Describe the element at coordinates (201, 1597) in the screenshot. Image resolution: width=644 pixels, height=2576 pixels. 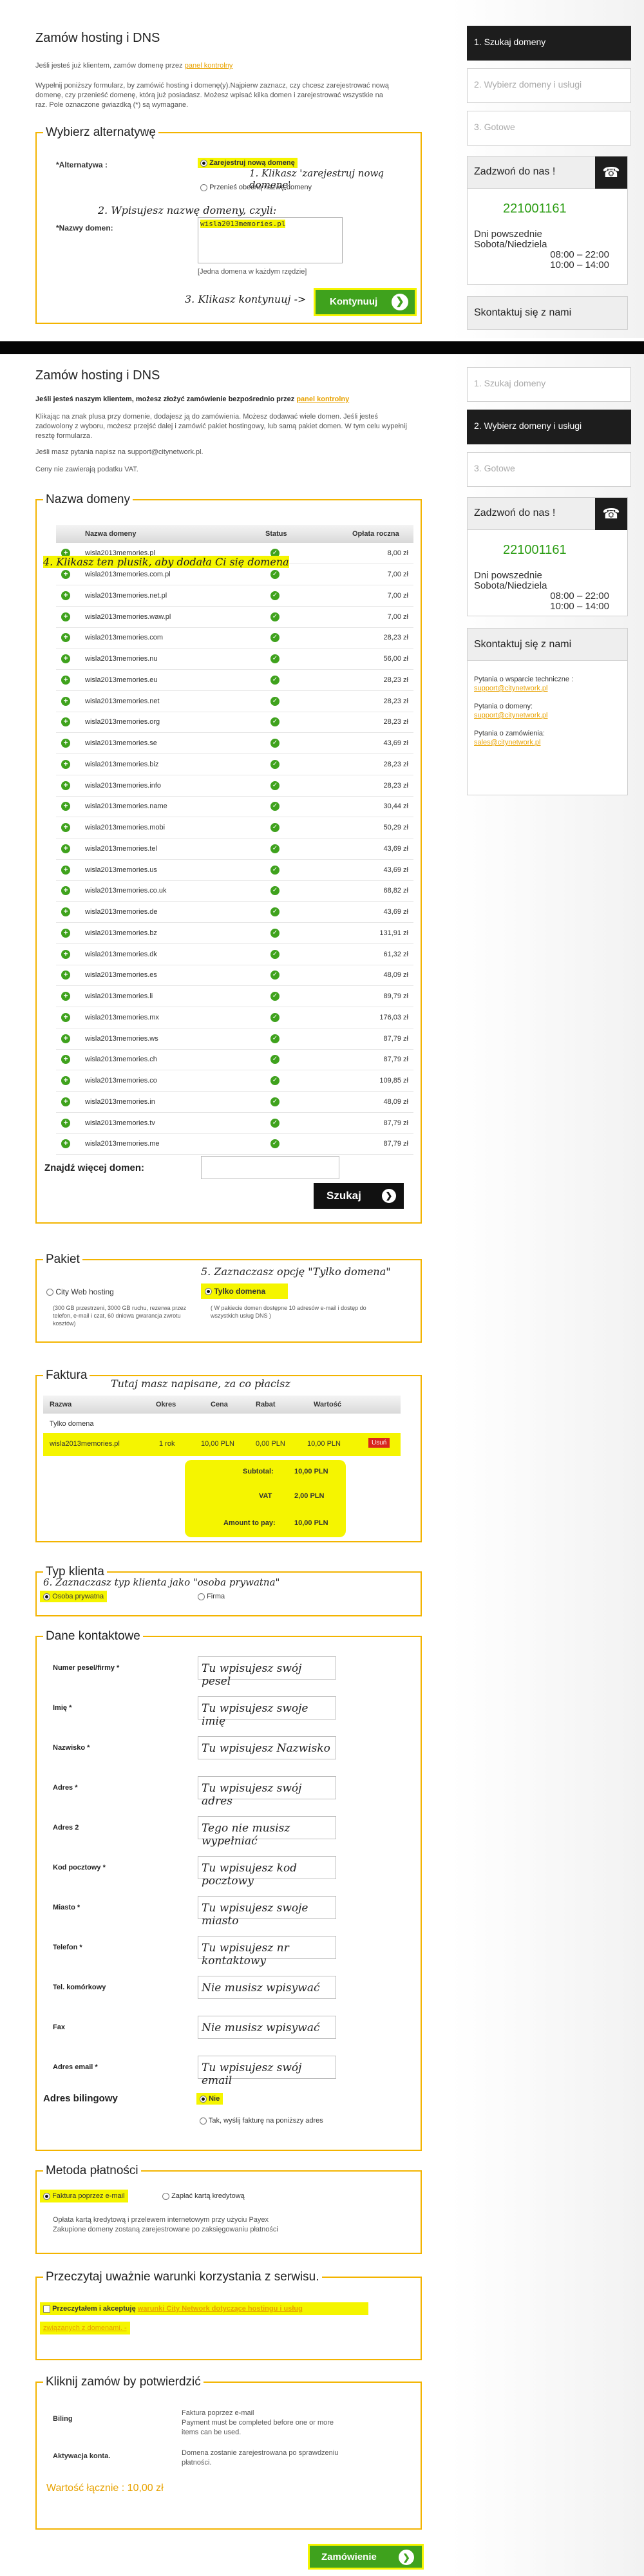
I see `radio-firm` at that location.